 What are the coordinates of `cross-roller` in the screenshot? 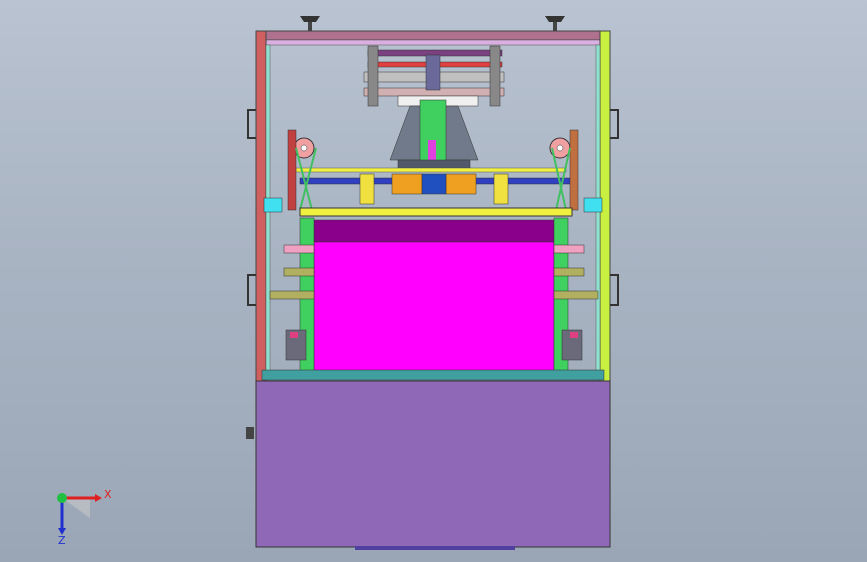 It's located at (436, 212).